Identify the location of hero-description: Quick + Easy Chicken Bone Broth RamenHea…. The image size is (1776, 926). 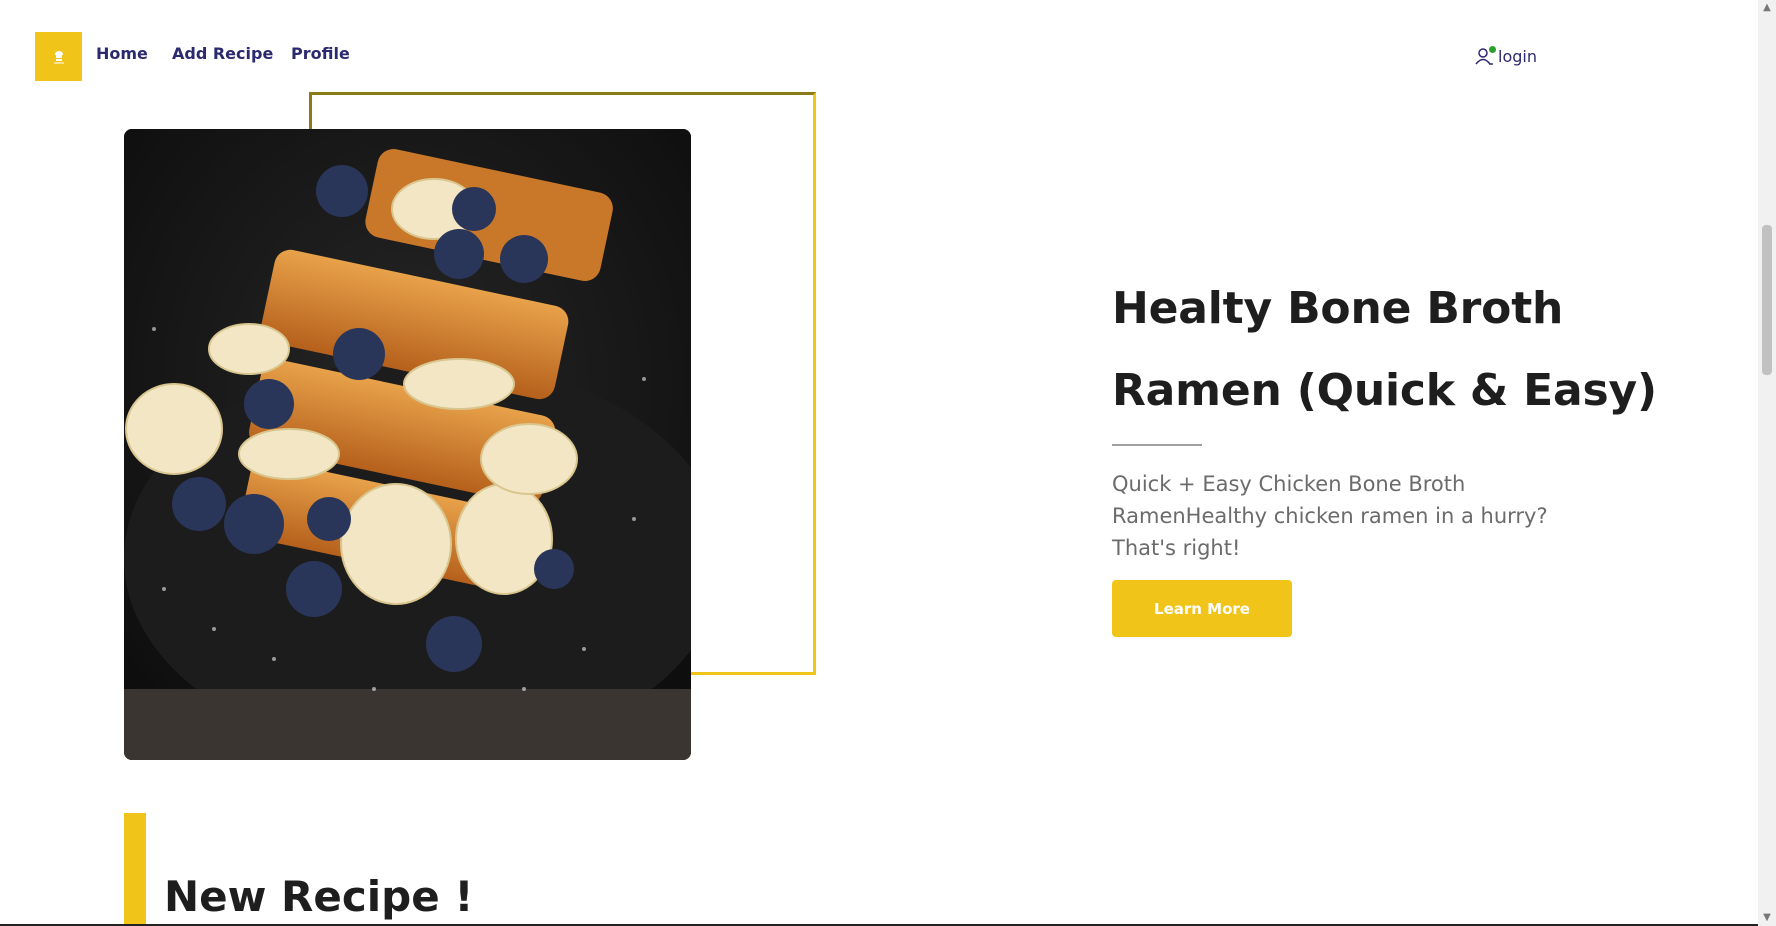
(1330, 516).